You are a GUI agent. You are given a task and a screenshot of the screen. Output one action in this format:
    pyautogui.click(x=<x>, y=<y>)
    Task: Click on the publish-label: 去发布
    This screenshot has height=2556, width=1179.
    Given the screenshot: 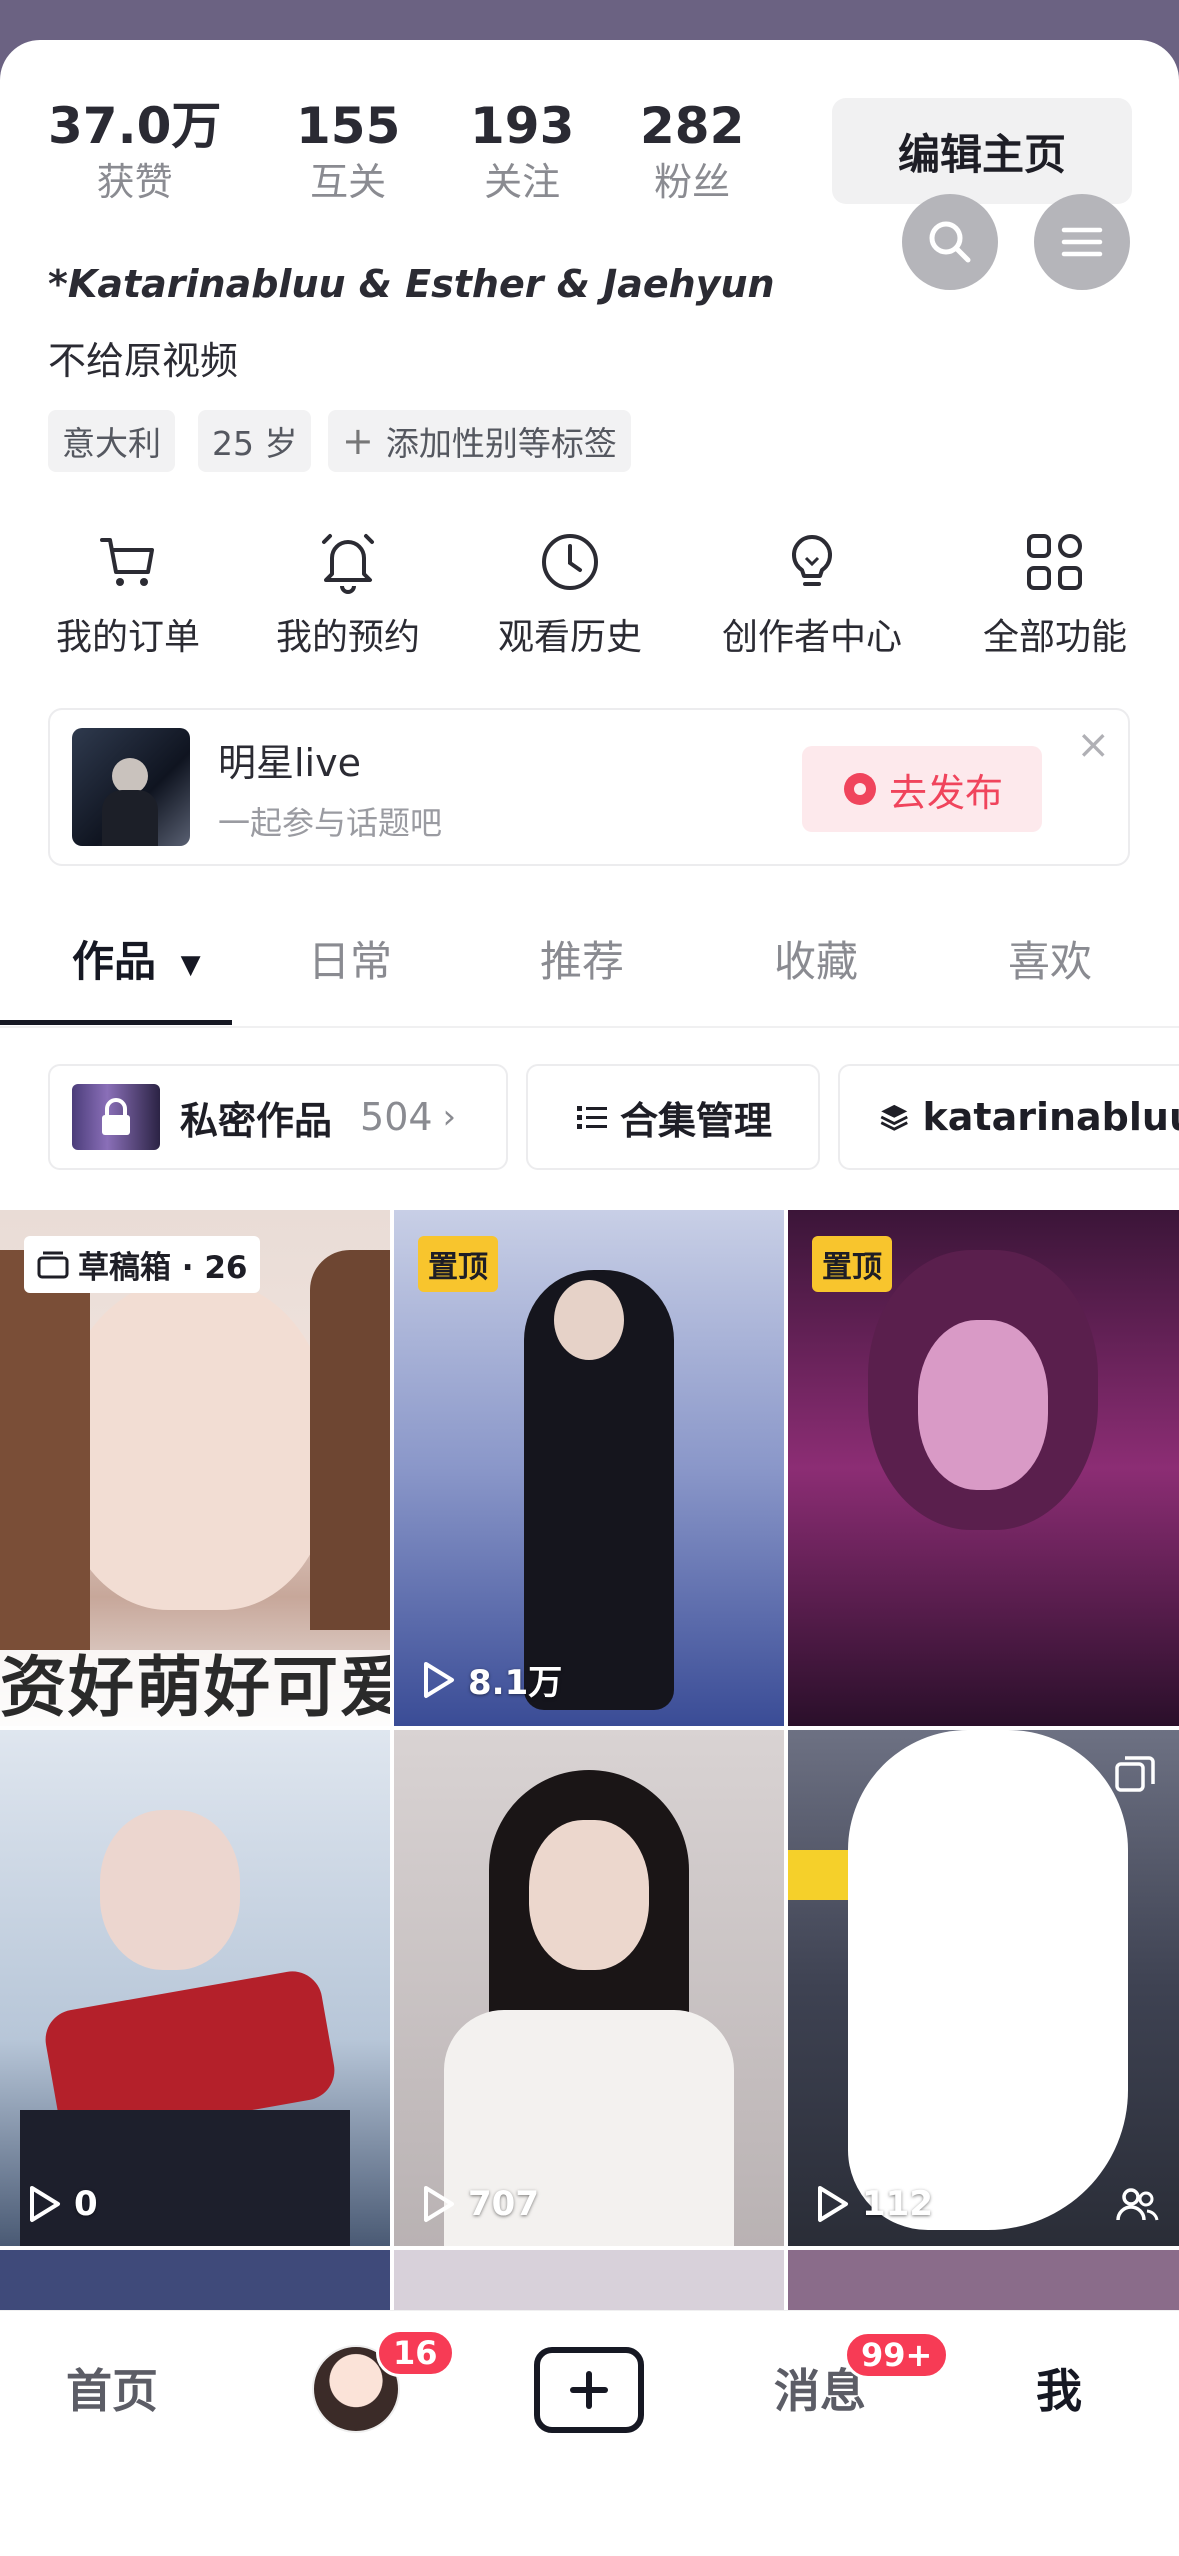 What is the action you would take?
    pyautogui.click(x=945, y=792)
    